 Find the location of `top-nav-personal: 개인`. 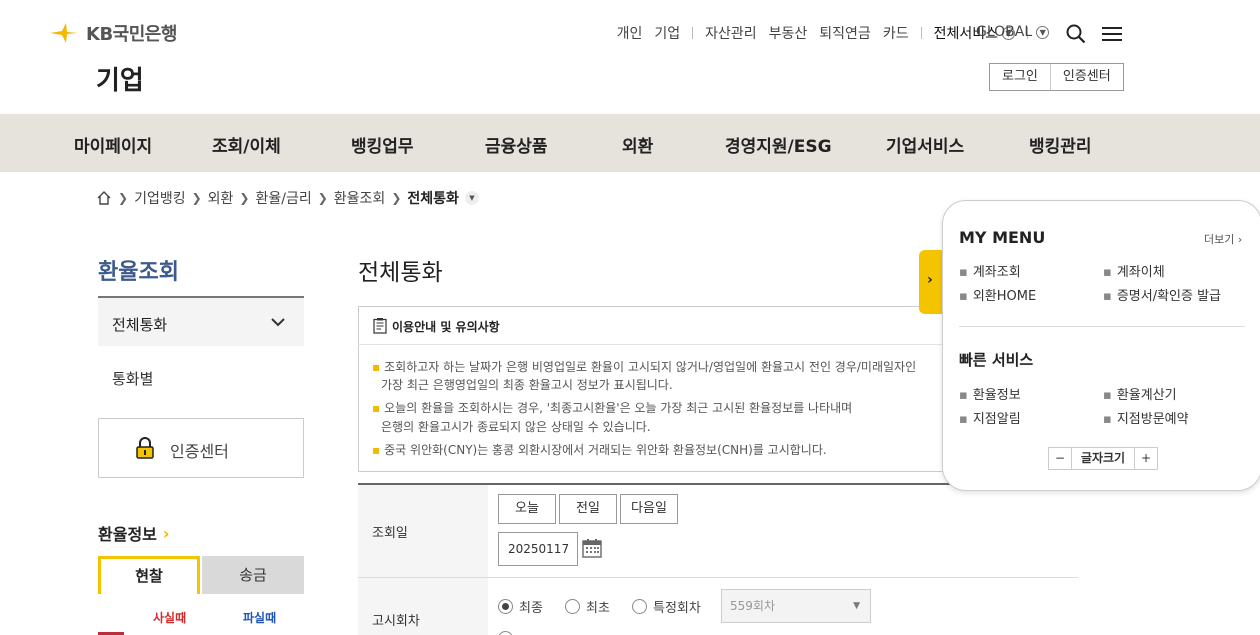

top-nav-personal: 개인 is located at coordinates (630, 33).